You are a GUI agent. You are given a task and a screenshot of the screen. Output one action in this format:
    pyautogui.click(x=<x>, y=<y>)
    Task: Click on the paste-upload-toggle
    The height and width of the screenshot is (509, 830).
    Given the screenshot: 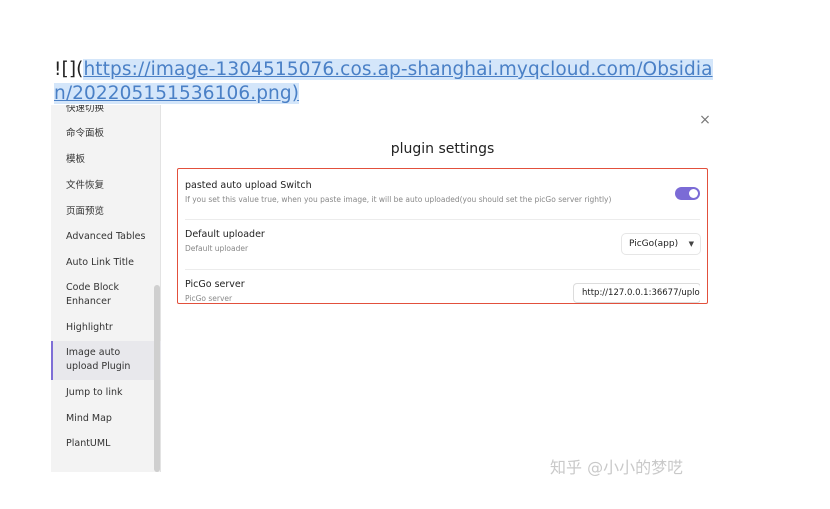 What is the action you would take?
    pyautogui.click(x=687, y=193)
    